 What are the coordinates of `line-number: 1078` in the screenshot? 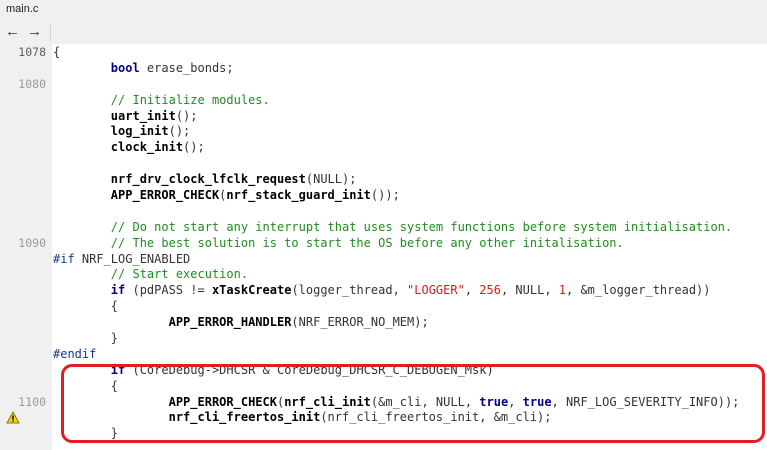 It's located at (32, 52).